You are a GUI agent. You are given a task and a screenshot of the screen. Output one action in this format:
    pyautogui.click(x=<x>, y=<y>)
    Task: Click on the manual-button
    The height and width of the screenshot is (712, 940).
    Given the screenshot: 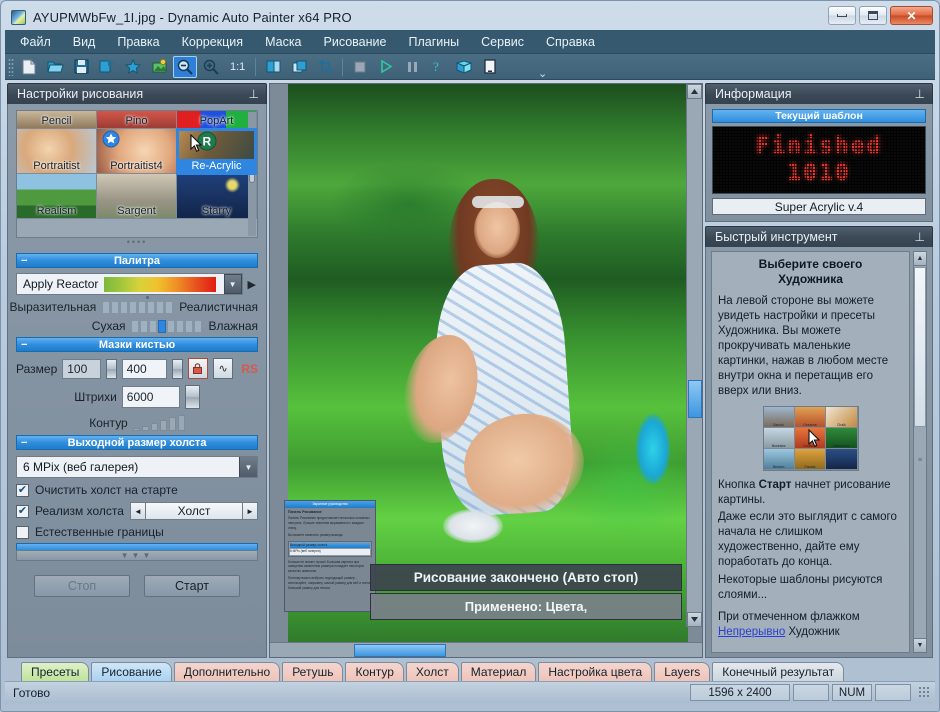 What is the action you would take?
    pyautogui.click(x=464, y=67)
    